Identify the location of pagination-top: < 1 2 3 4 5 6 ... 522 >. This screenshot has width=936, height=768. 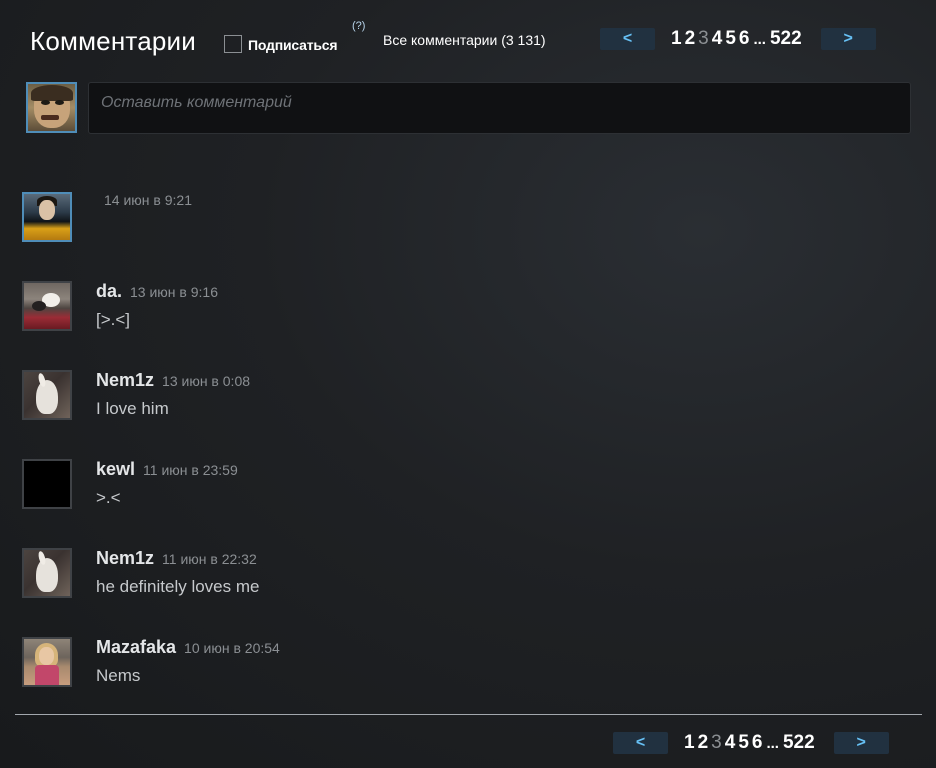
(738, 39).